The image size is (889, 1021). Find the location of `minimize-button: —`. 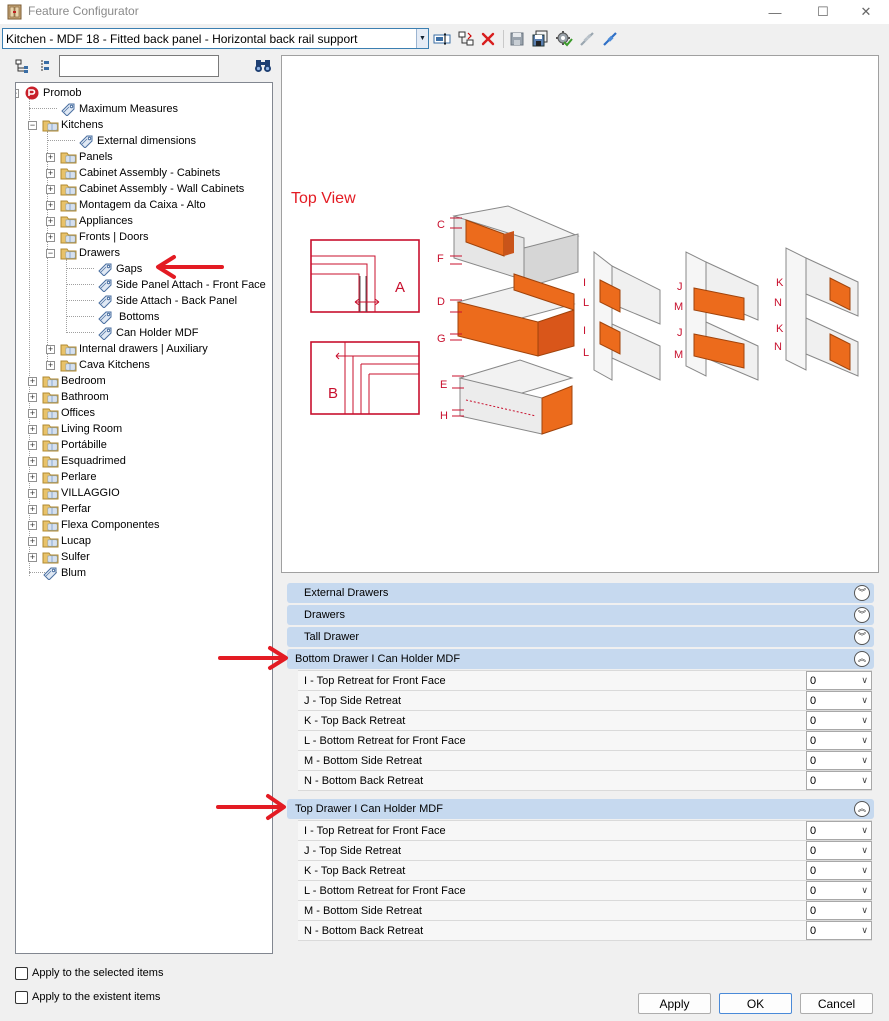

minimize-button: — is located at coordinates (775, 12).